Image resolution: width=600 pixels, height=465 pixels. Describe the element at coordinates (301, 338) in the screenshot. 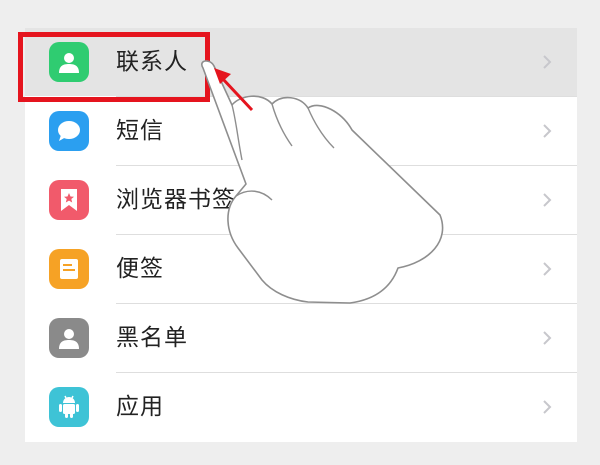

I see `list-item-blacklist: 黑名单` at that location.